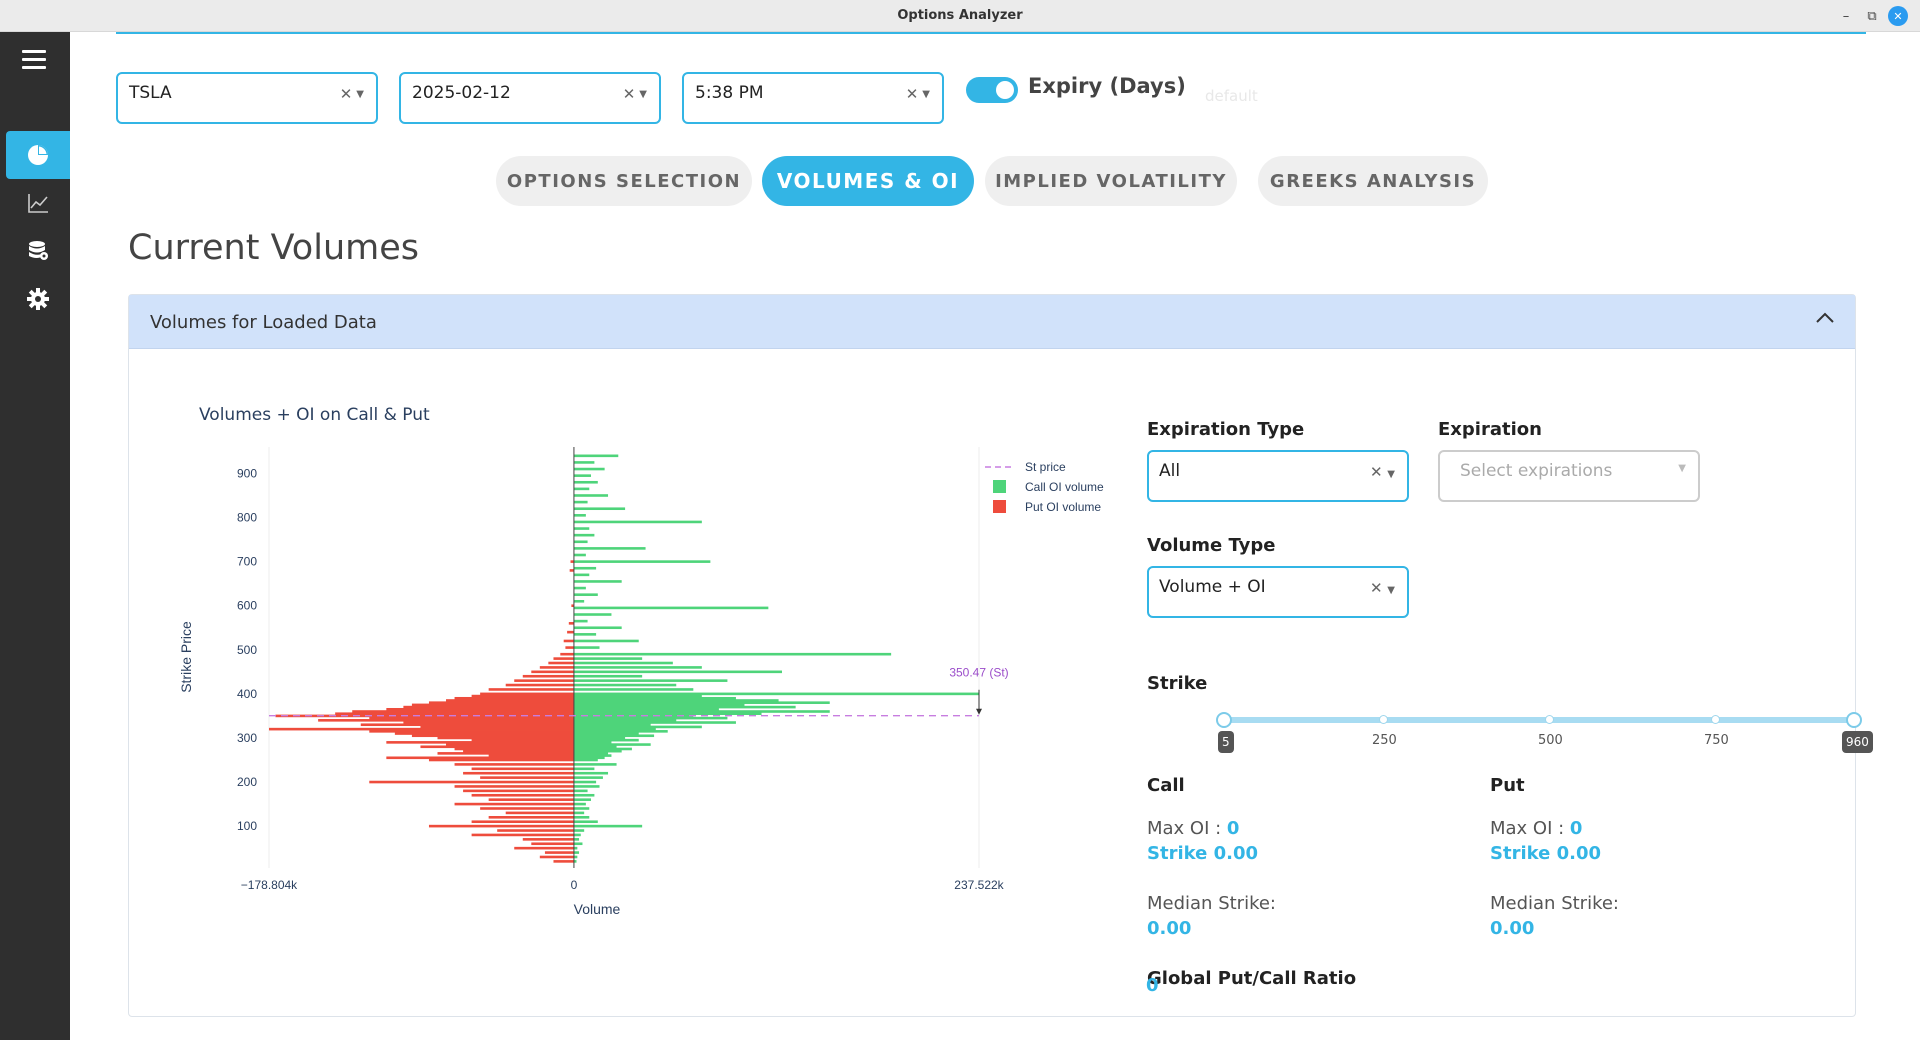  What do you see at coordinates (1530, 828) in the screenshot?
I see `put-max-oi-label: Max OI :` at bounding box center [1530, 828].